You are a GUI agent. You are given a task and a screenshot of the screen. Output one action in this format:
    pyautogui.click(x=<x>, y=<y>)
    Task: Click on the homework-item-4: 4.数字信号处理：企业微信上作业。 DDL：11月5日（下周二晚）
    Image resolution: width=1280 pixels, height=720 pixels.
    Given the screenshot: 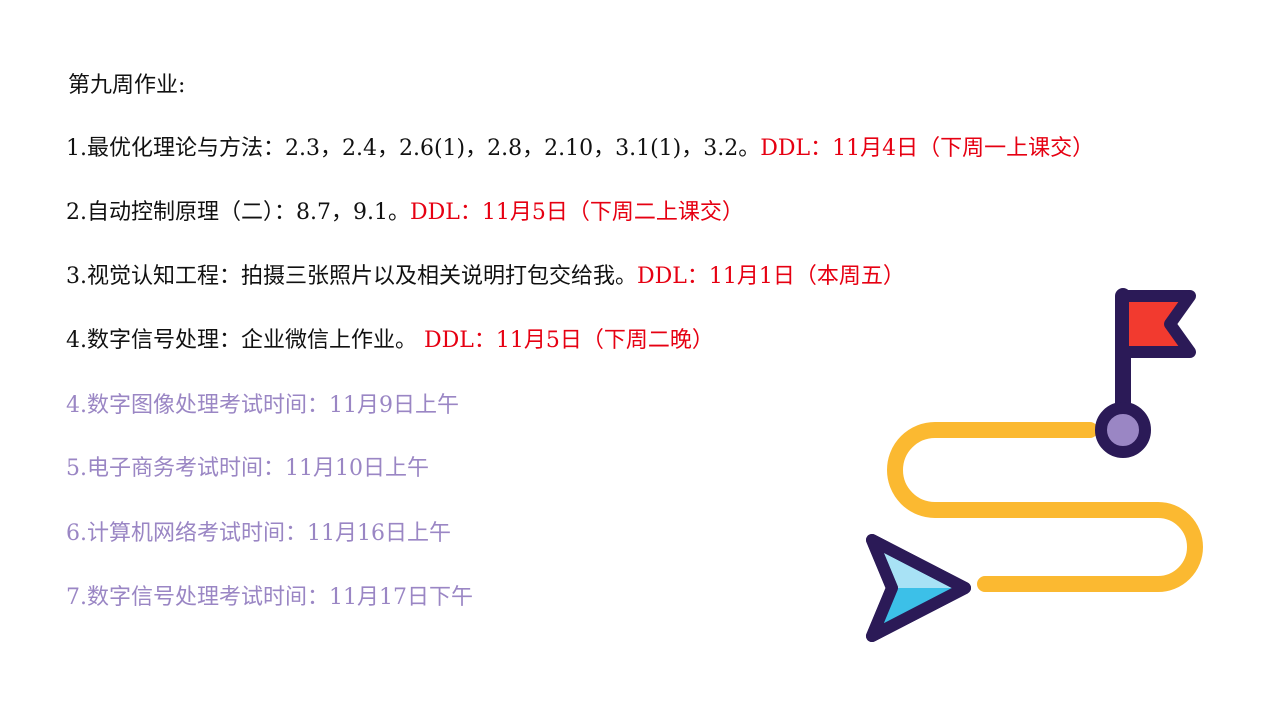 What is the action you would take?
    pyautogui.click(x=390, y=341)
    